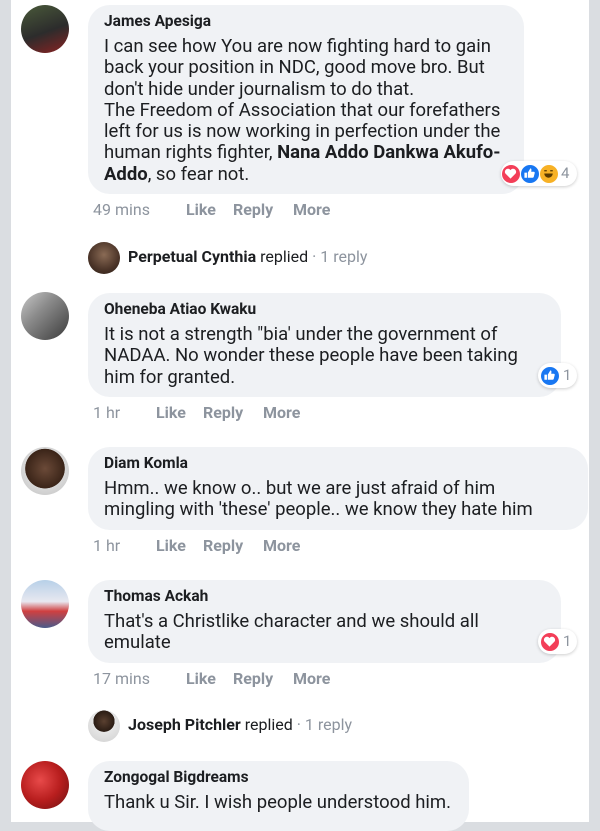 This screenshot has width=600, height=831. I want to click on comment-author: Oheneba Atiao Kwaku, so click(180, 309).